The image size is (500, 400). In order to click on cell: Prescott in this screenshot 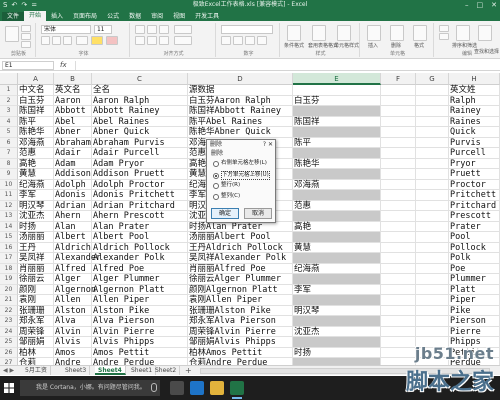, I will do `click(474, 216)`.